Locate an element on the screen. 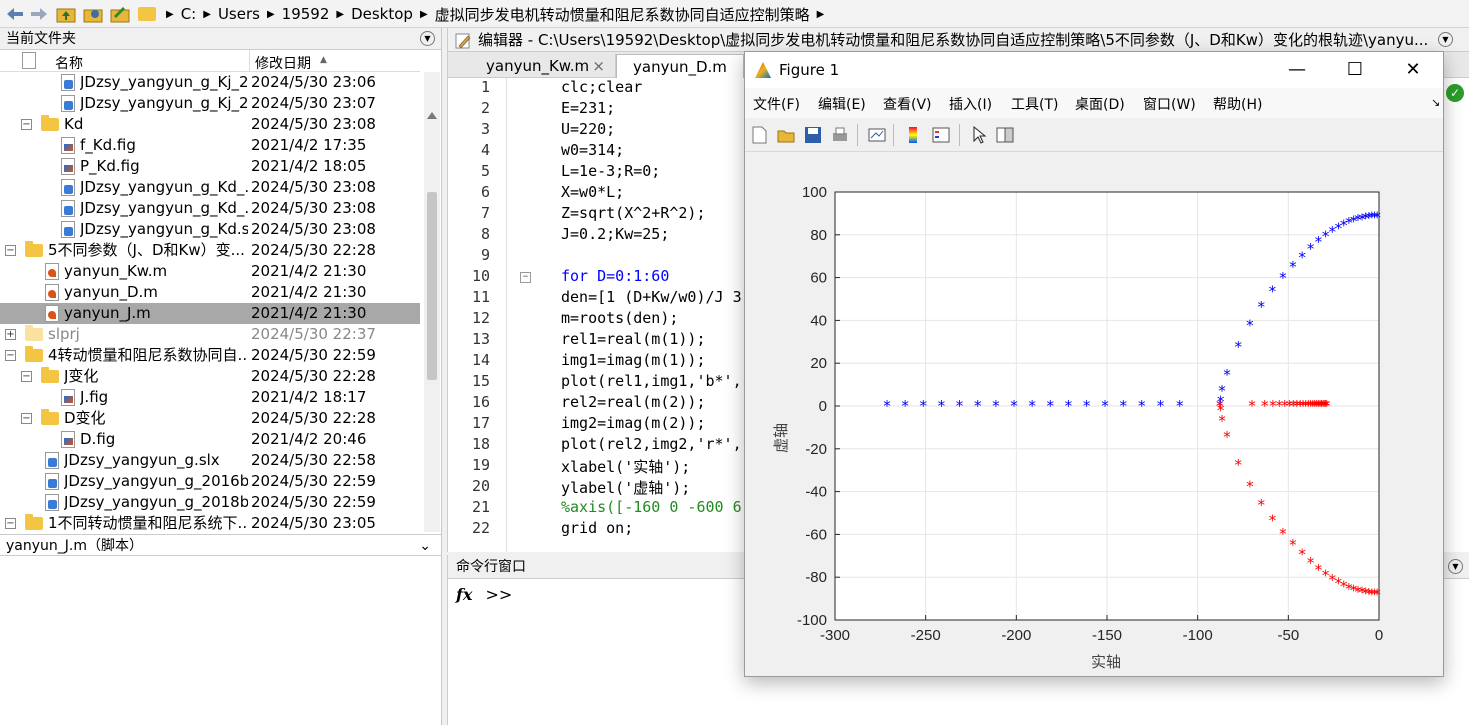 This screenshot has width=1469, height=725. code-line: rel2=real(m(2)); is located at coordinates (633, 402).